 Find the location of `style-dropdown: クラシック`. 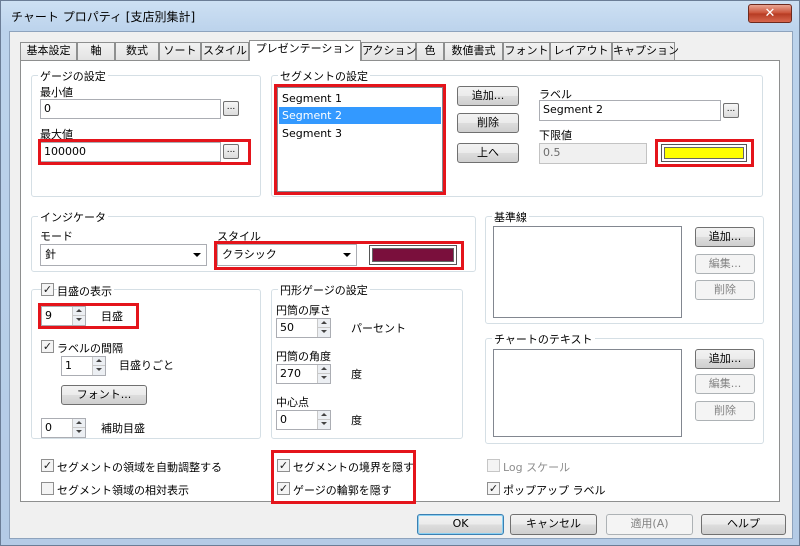

style-dropdown: クラシック is located at coordinates (287, 255).